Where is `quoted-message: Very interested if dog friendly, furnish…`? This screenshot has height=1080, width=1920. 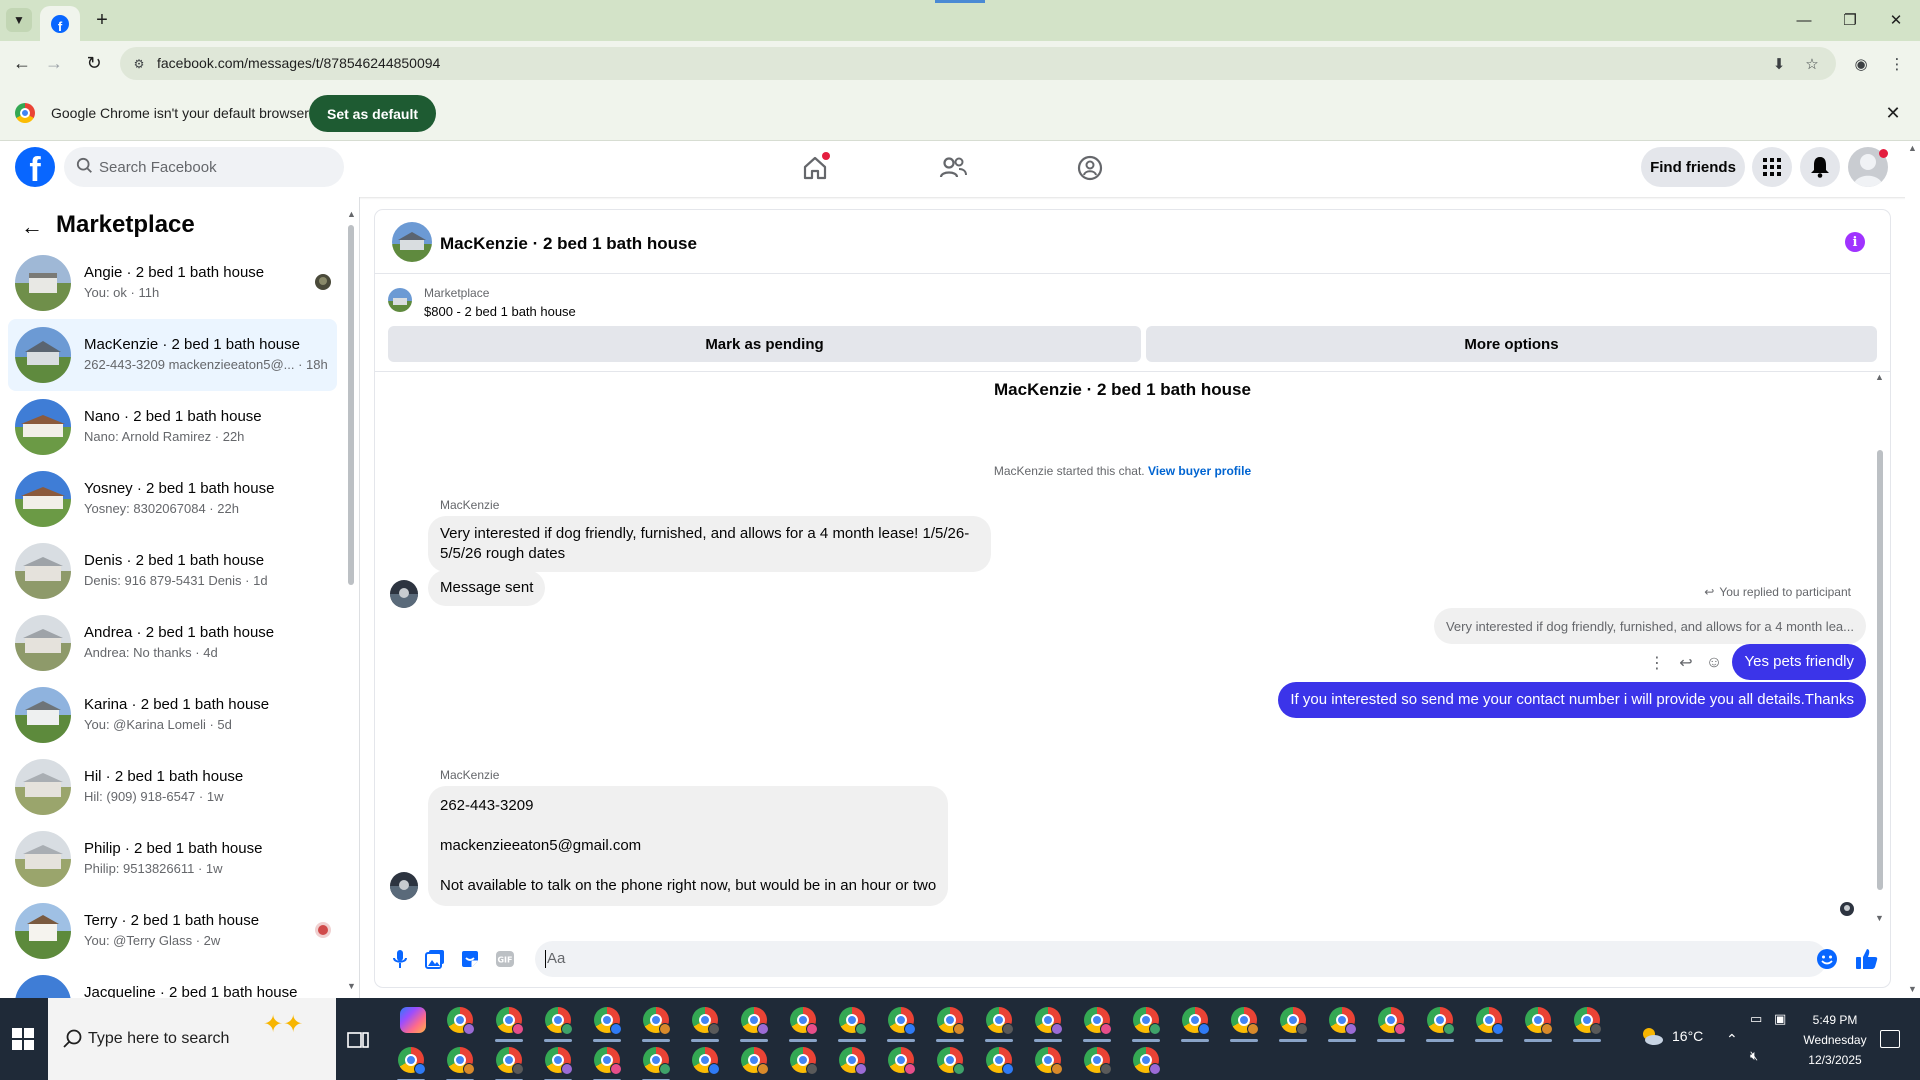
quoted-message: Very interested if dog friendly, furnish… is located at coordinates (1649, 626).